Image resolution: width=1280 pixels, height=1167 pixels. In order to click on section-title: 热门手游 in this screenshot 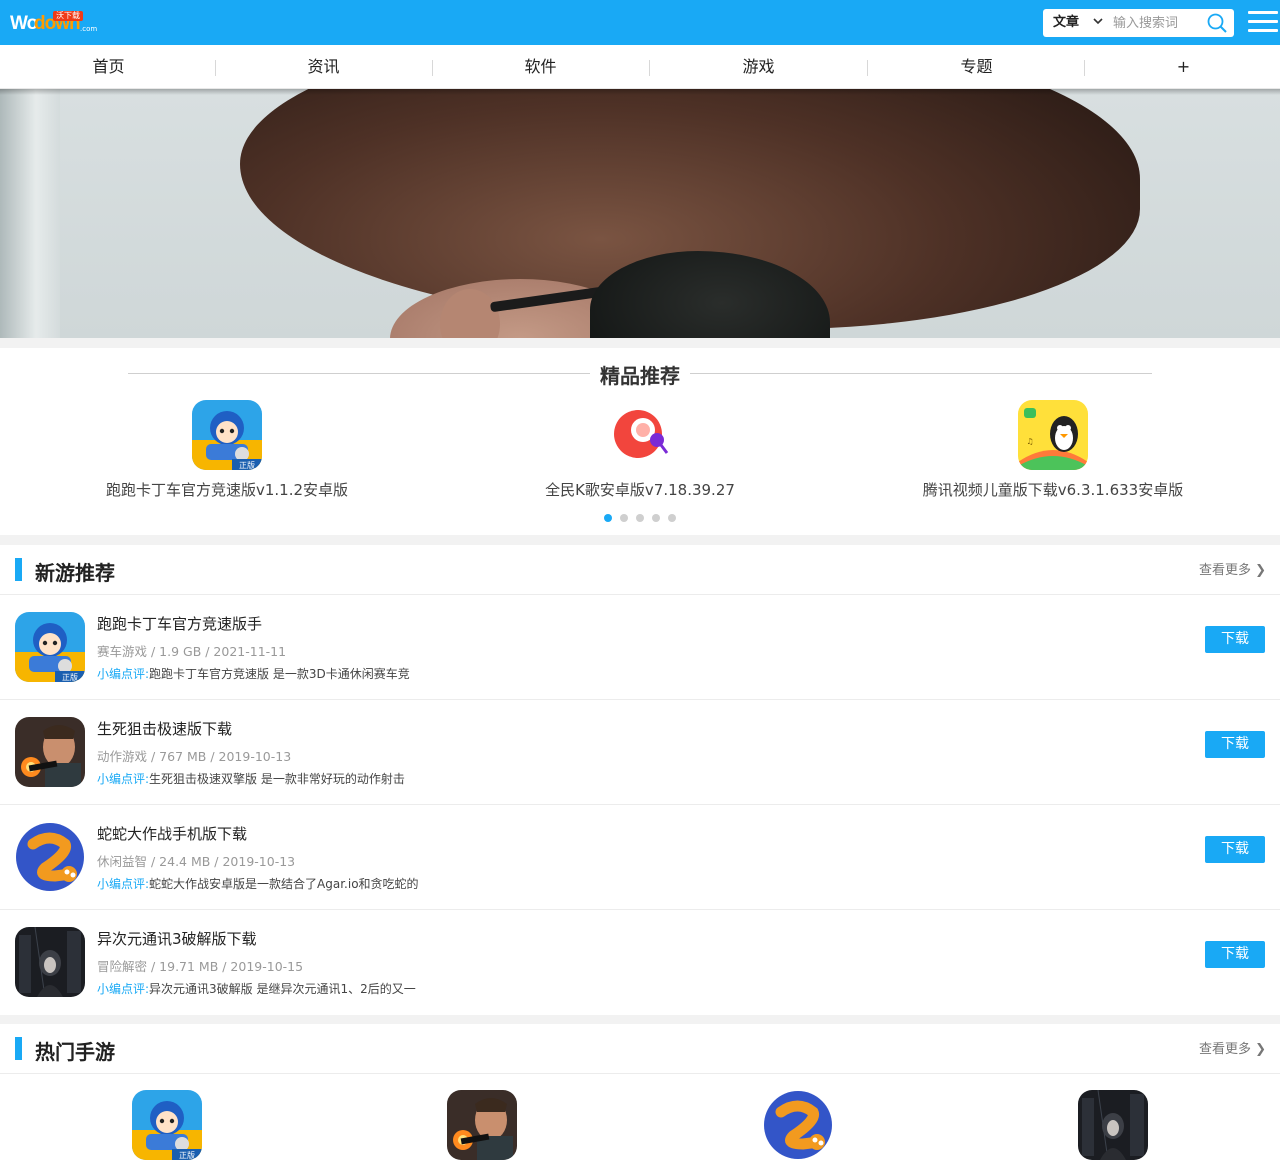, I will do `click(75, 1052)`.